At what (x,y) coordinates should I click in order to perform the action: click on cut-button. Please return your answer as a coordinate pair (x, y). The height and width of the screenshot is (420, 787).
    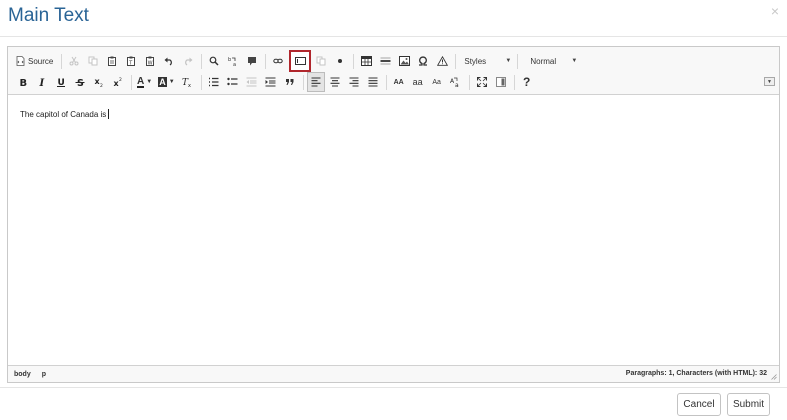
    Looking at the image, I should click on (74, 61).